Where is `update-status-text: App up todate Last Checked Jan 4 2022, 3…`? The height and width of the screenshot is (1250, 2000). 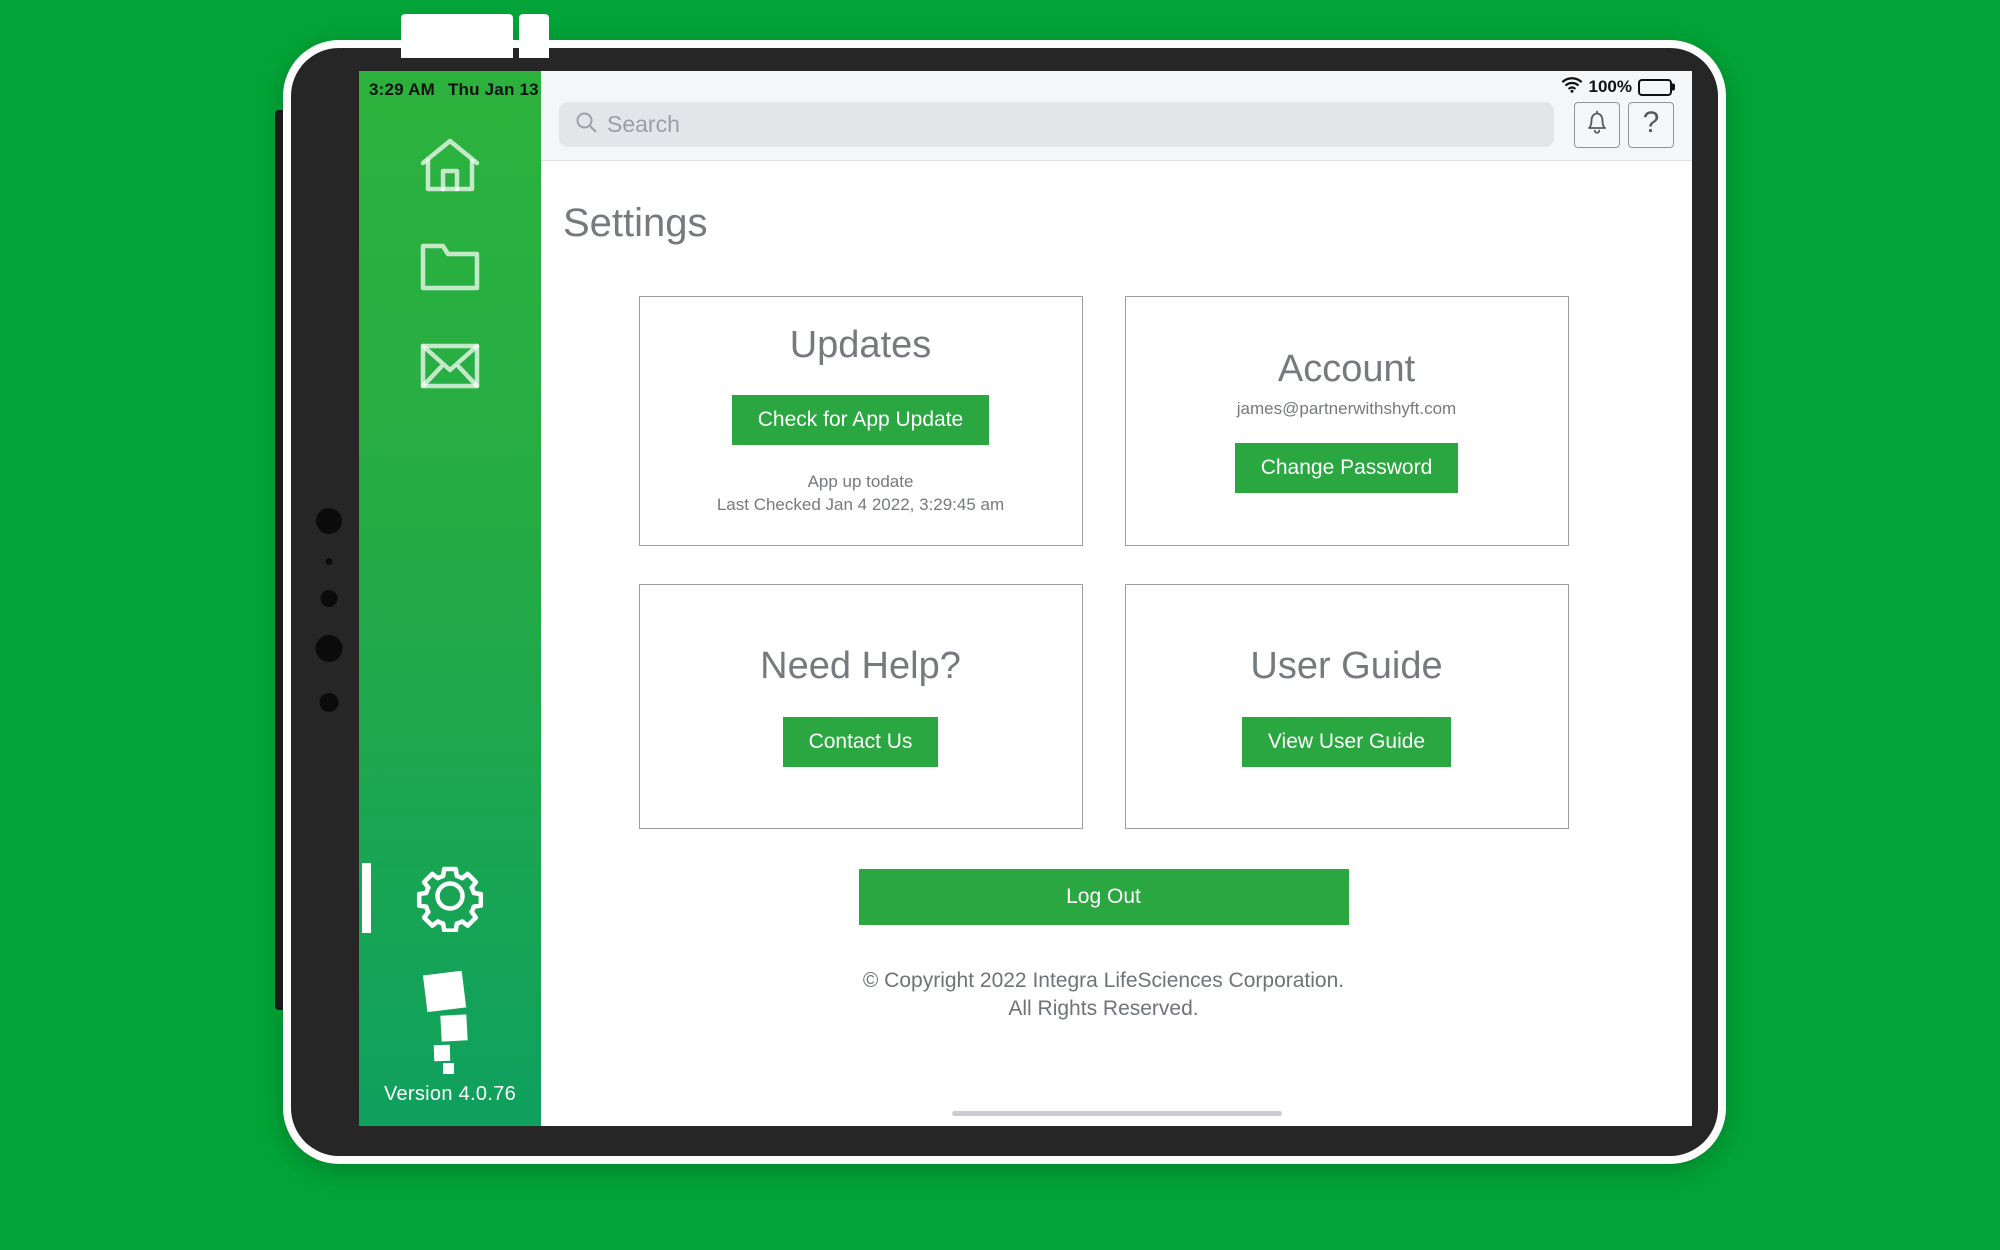
update-status-text: App up todate Last Checked Jan 4 2022, 3… is located at coordinates (860, 494).